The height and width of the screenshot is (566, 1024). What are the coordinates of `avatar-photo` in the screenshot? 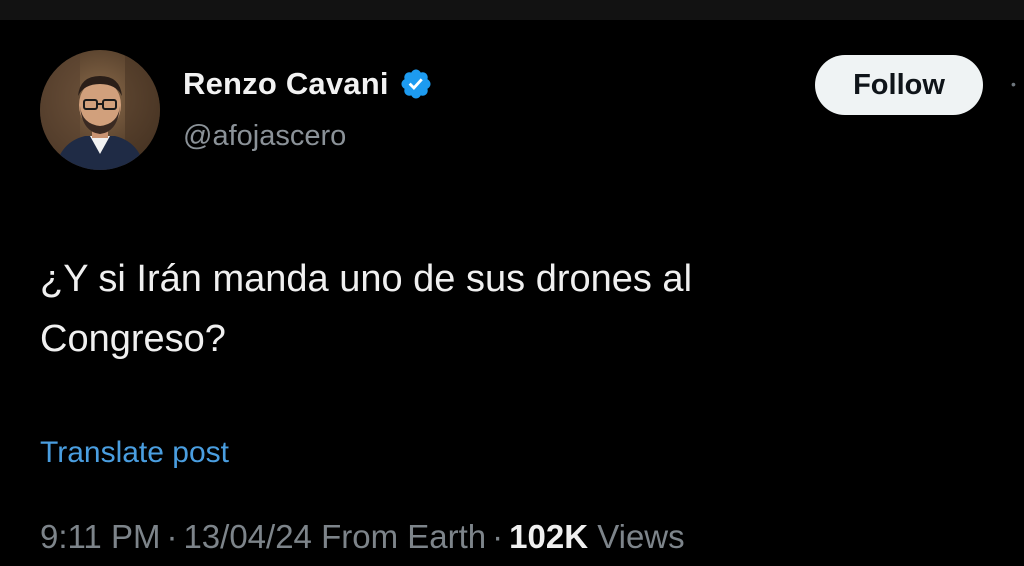 It's located at (100, 110).